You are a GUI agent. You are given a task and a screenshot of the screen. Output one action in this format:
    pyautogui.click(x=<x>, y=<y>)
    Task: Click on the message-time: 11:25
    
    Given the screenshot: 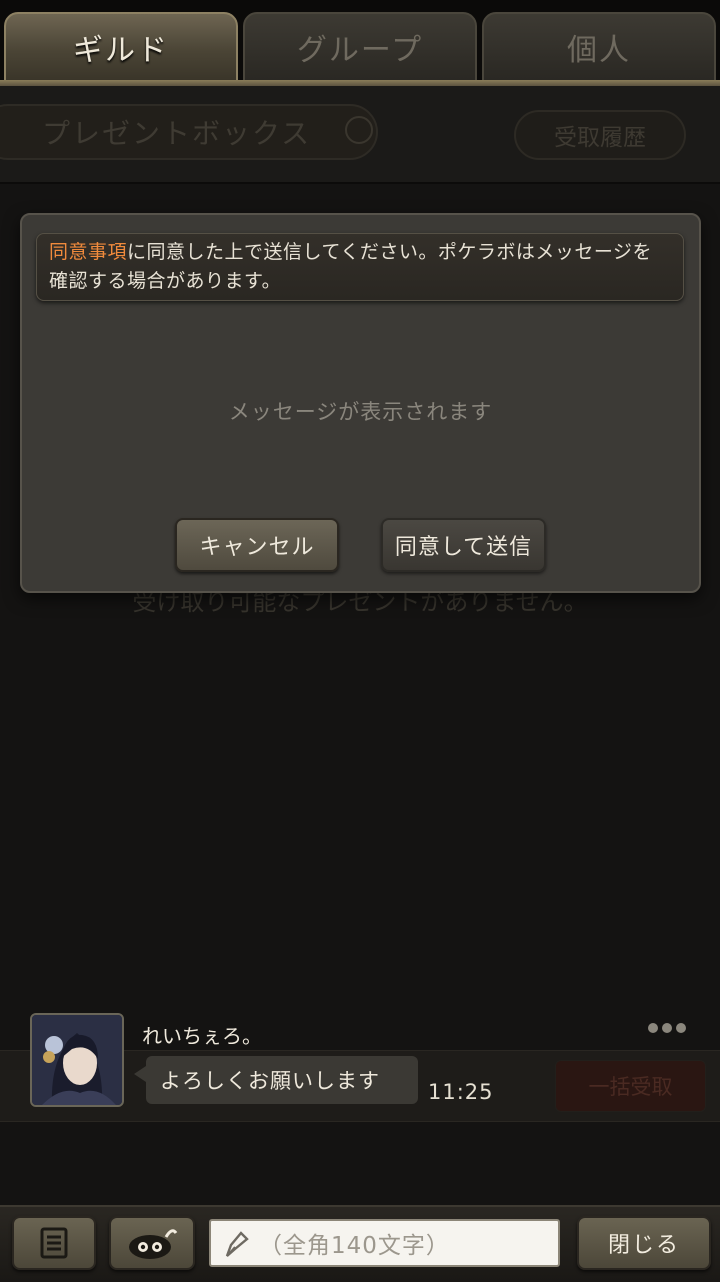 What is the action you would take?
    pyautogui.click(x=461, y=1092)
    